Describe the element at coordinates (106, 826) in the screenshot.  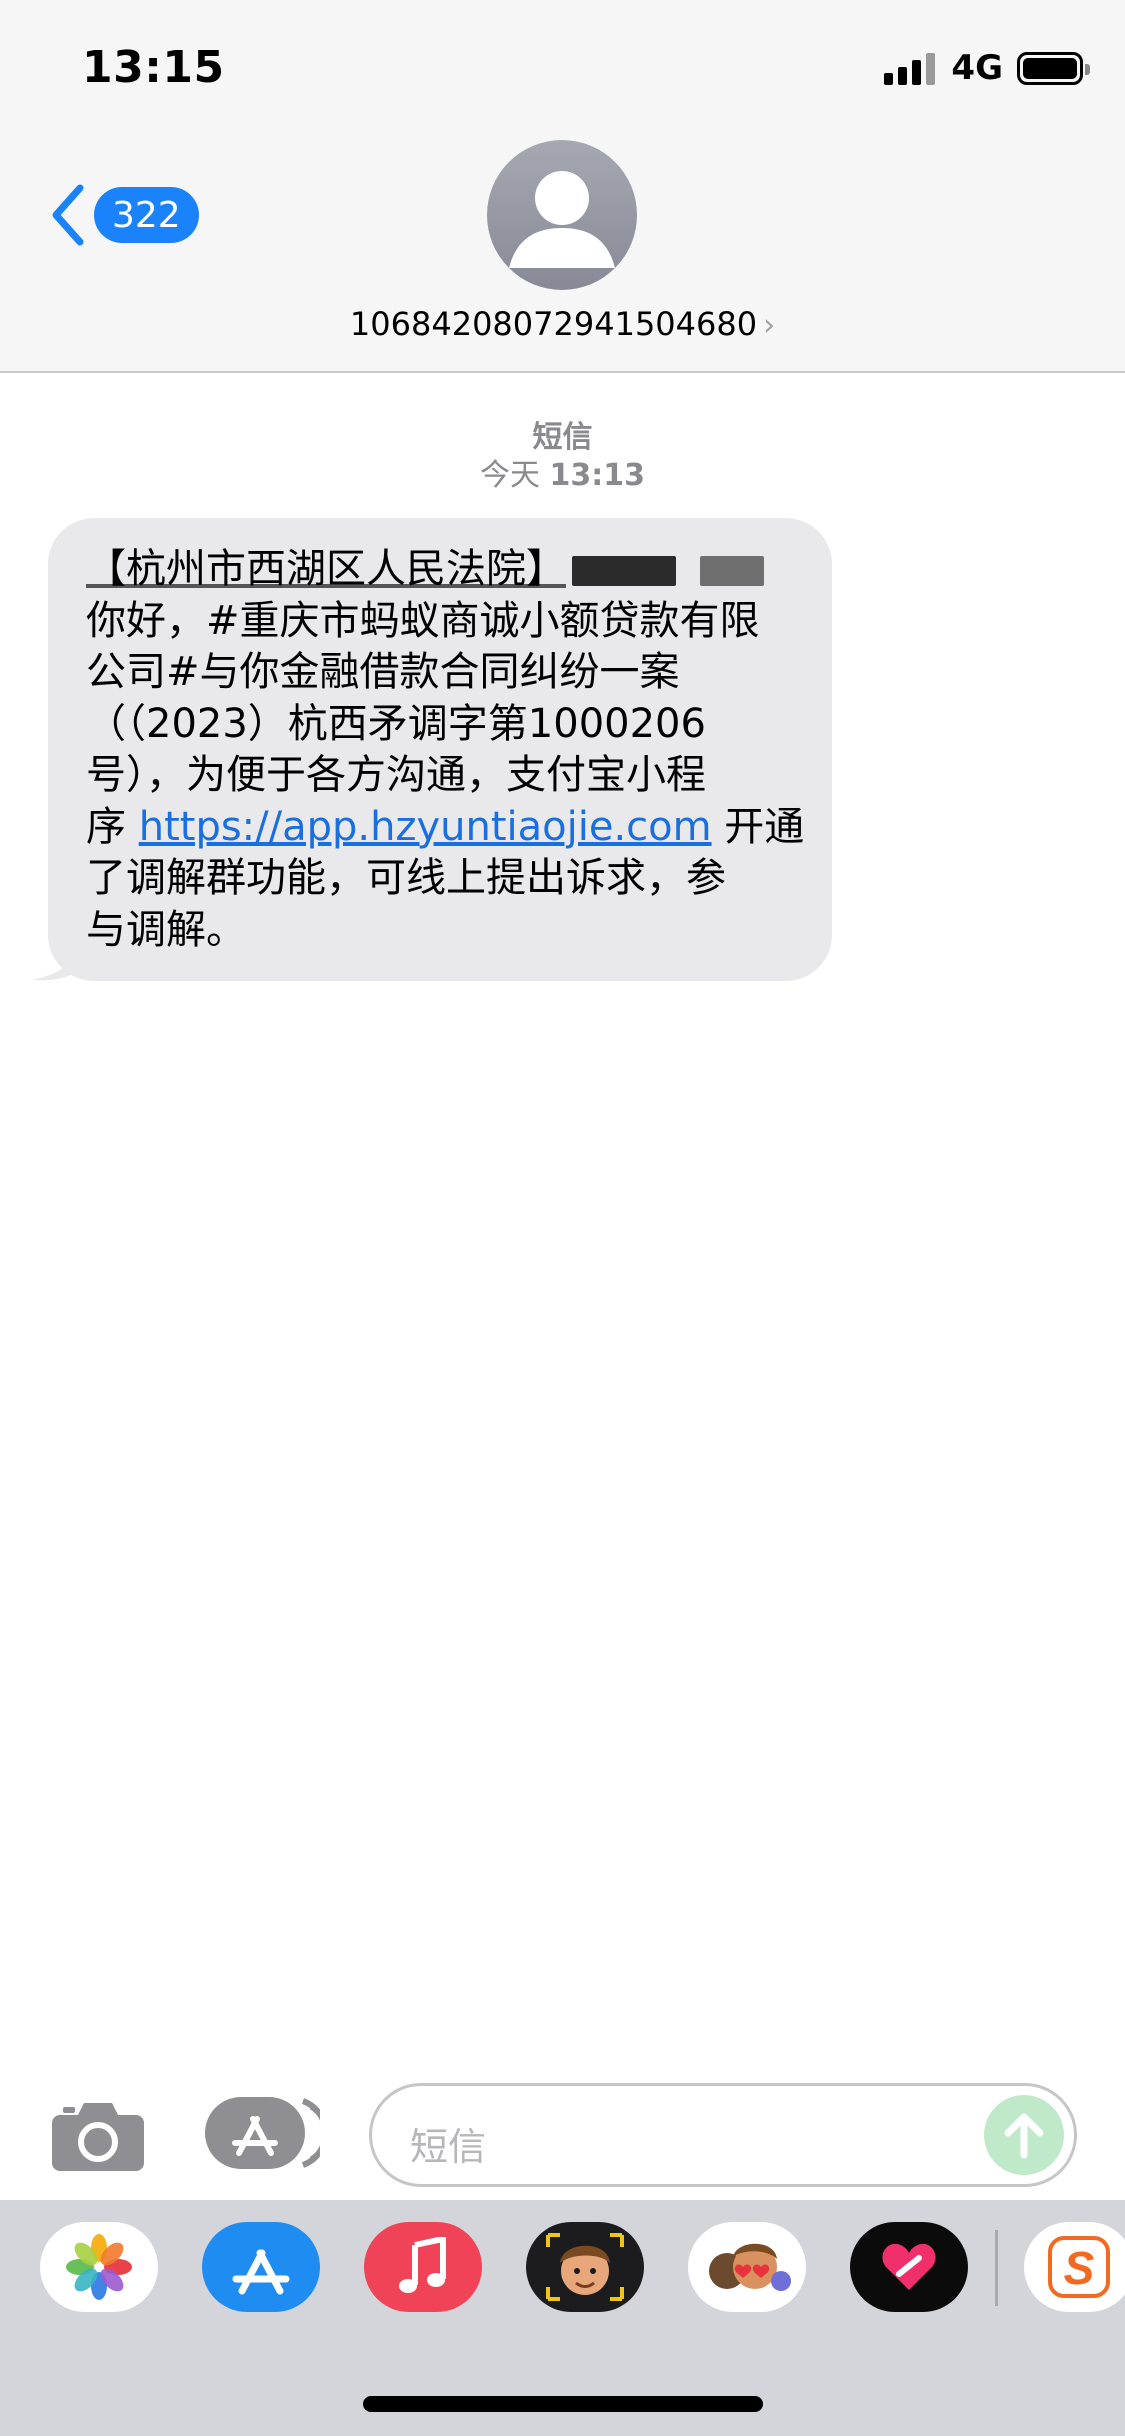
I see `message-text: 序` at that location.